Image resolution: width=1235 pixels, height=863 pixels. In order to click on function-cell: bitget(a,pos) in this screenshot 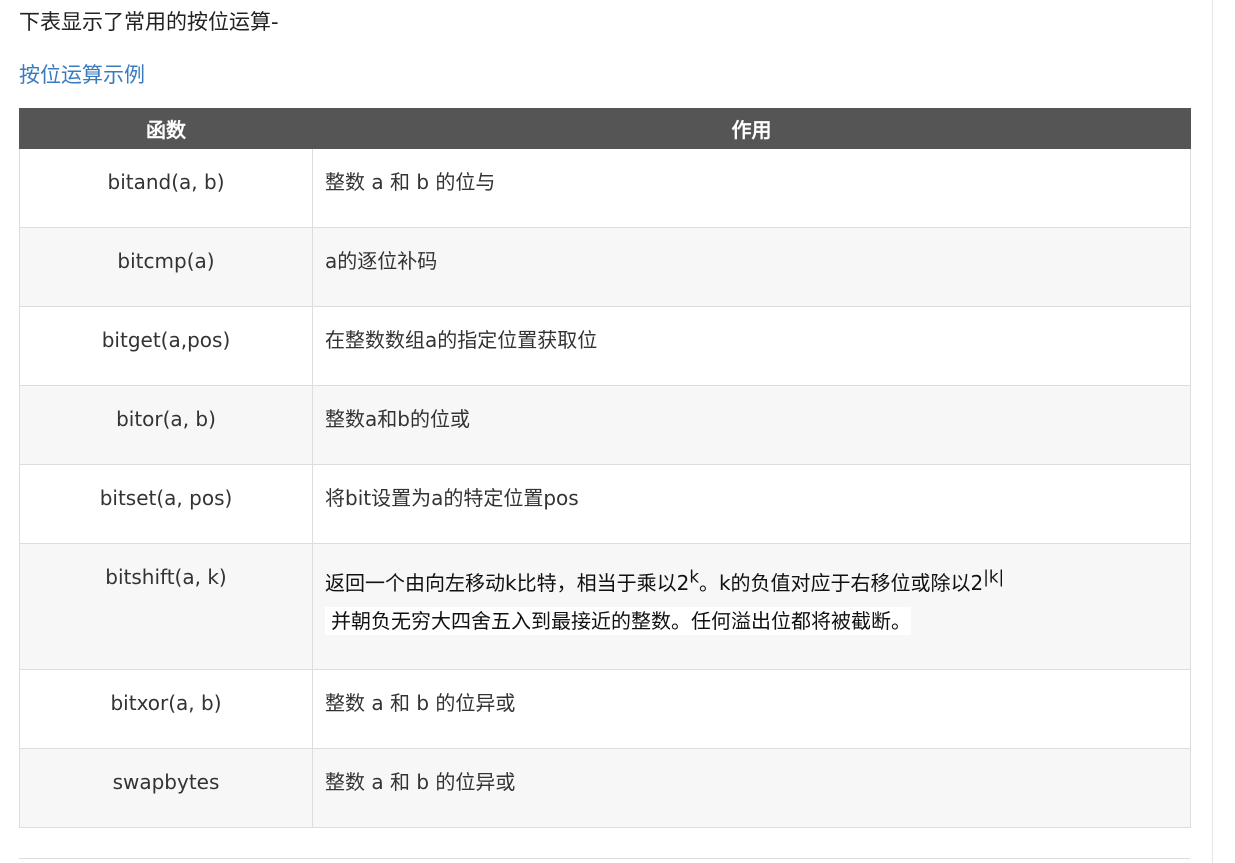, I will do `click(166, 346)`.